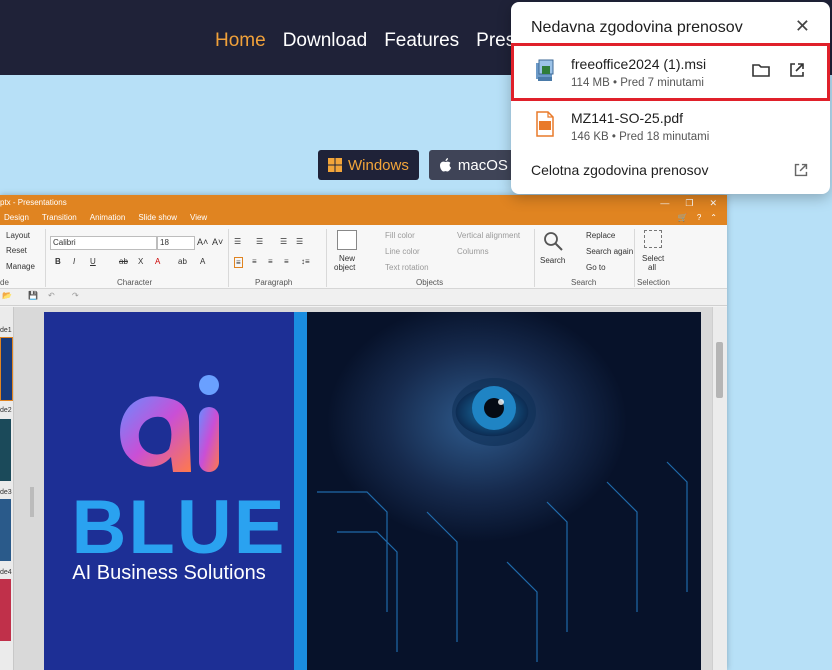  What do you see at coordinates (108, 218) in the screenshot?
I see `tab-animation: Animation` at bounding box center [108, 218].